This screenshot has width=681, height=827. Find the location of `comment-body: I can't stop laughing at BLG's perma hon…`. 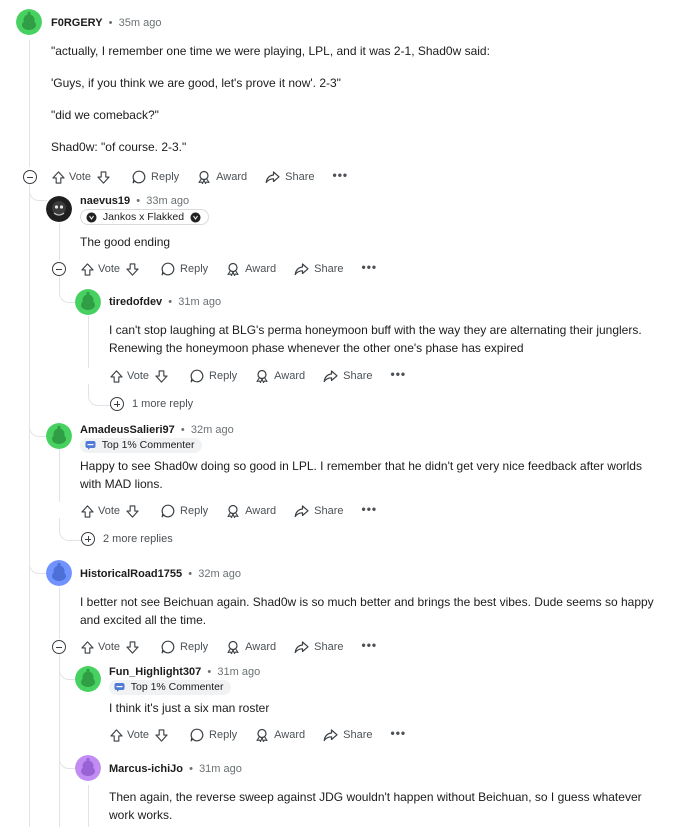

comment-body: I can't stop laughing at BLG's perma hon… is located at coordinates (385, 339).